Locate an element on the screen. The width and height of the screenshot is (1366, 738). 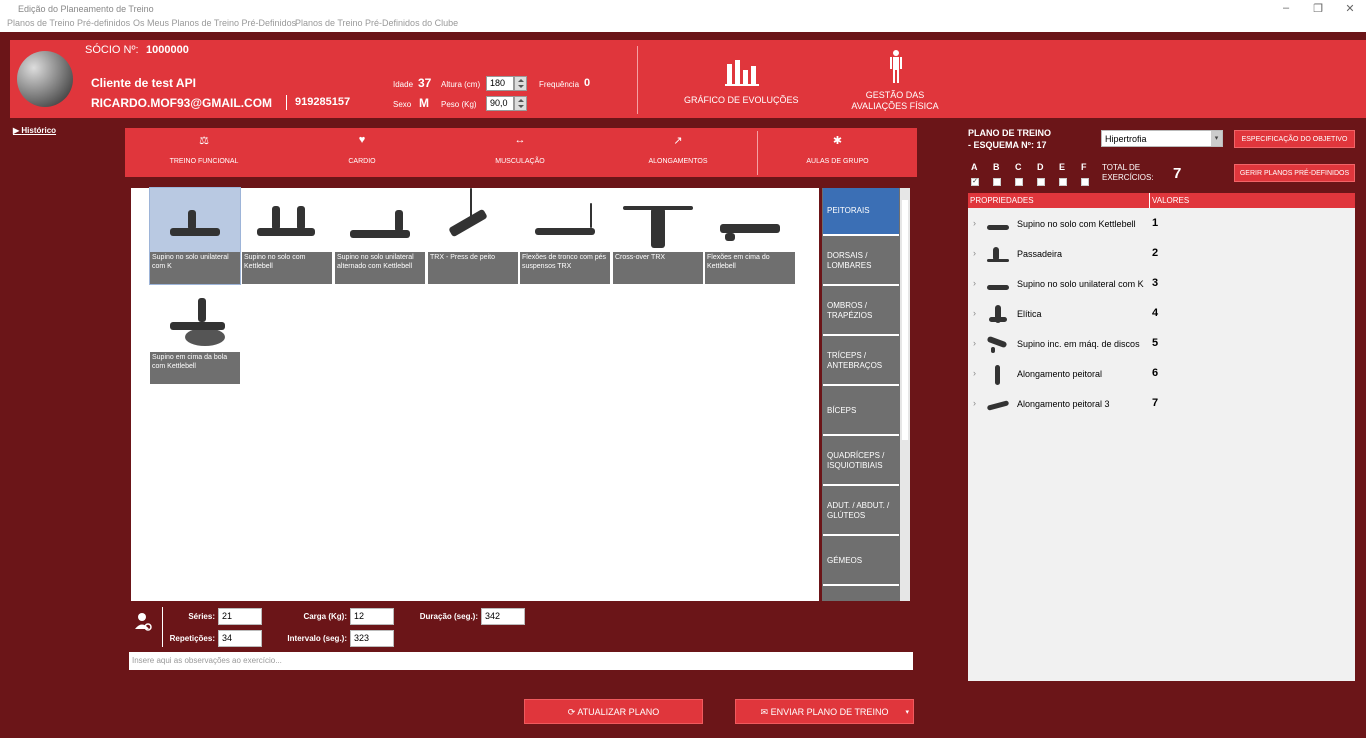
minimize-button: – is located at coordinates (1286, 8).